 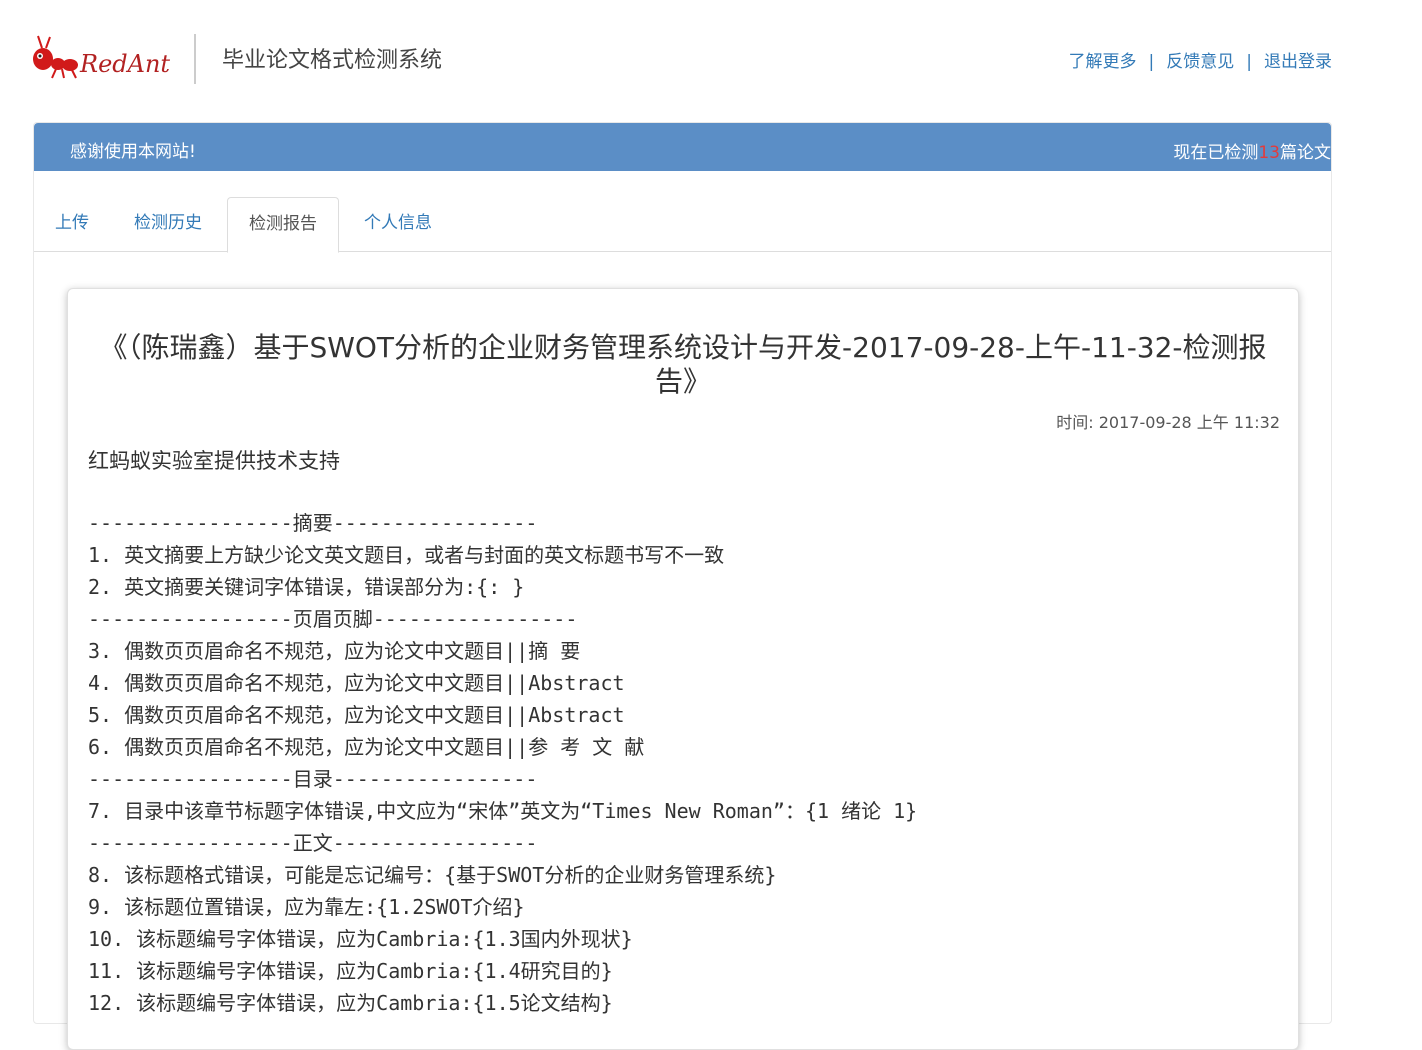 I want to click on report-support-text: 红蚂蚁实验室提供技术支持, so click(x=214, y=461).